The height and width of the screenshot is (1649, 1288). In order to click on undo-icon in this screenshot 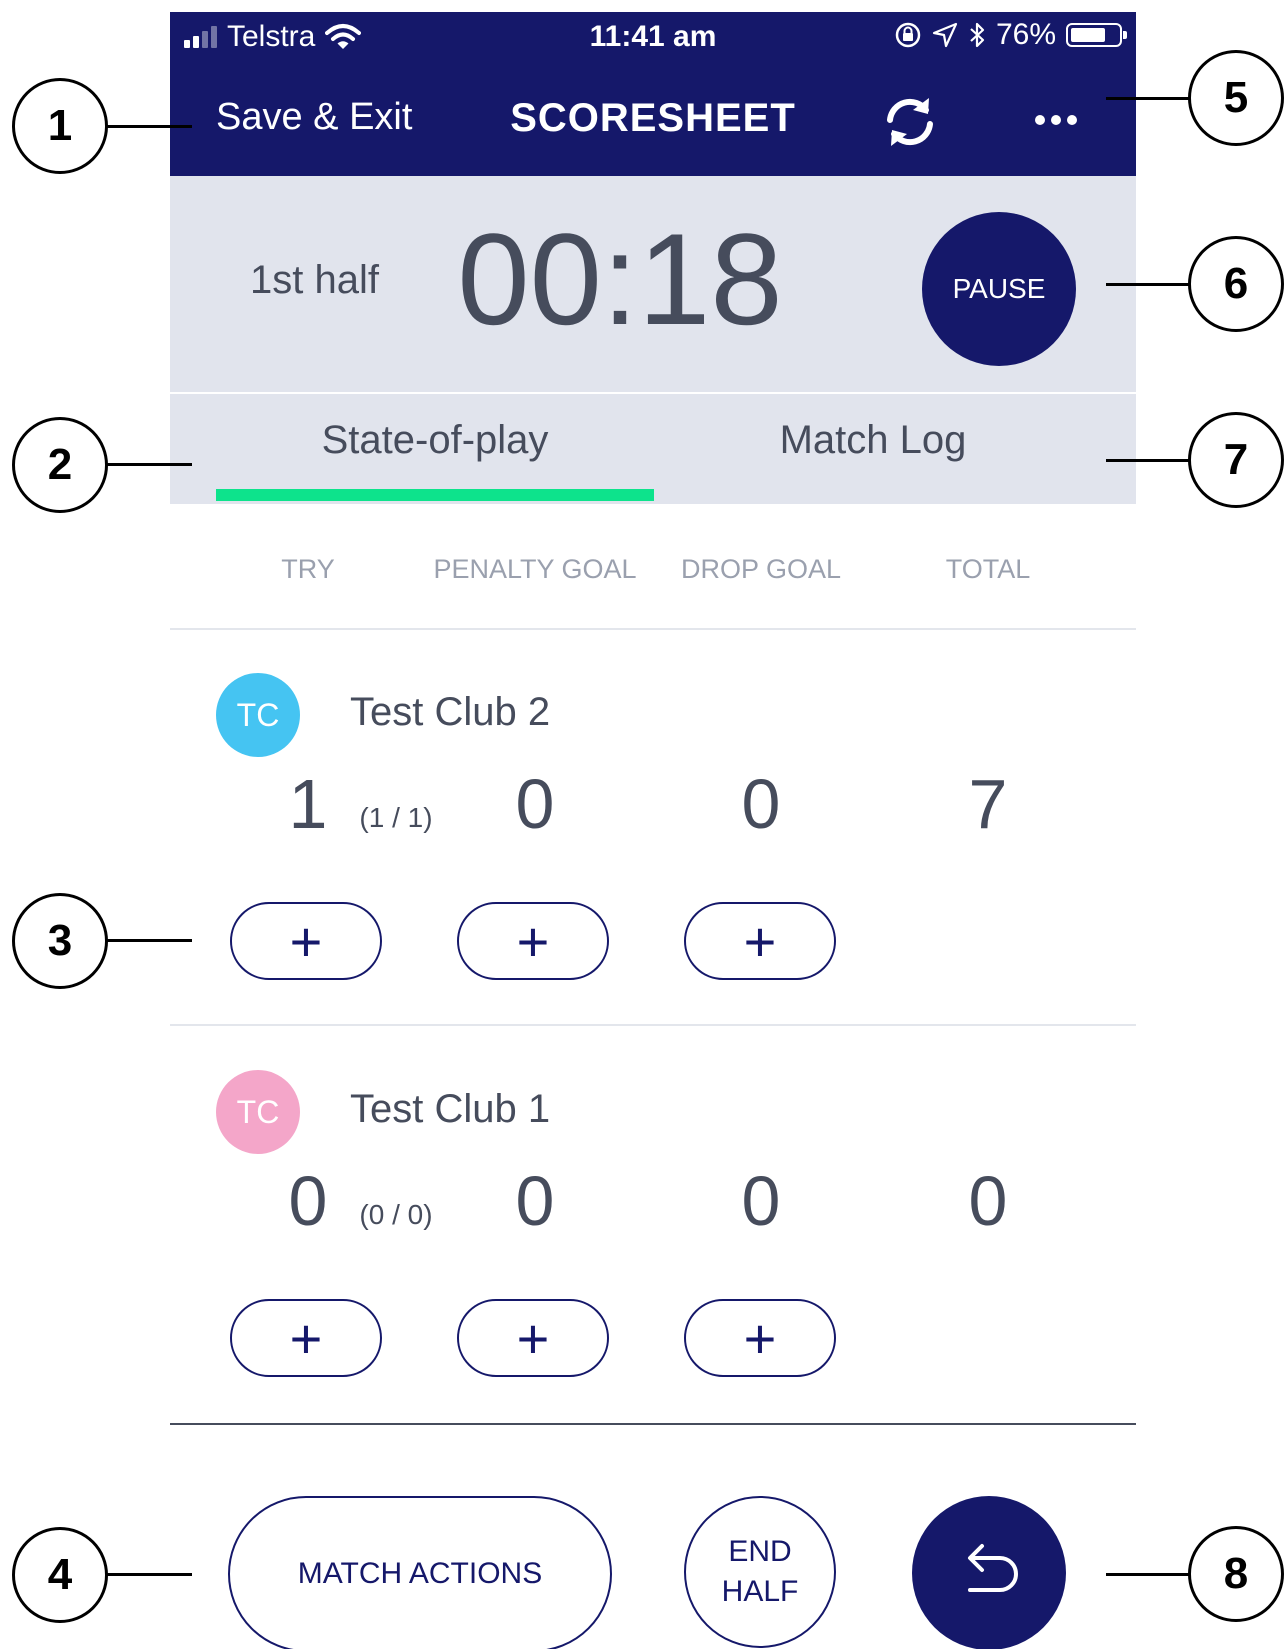, I will do `click(993, 1568)`.